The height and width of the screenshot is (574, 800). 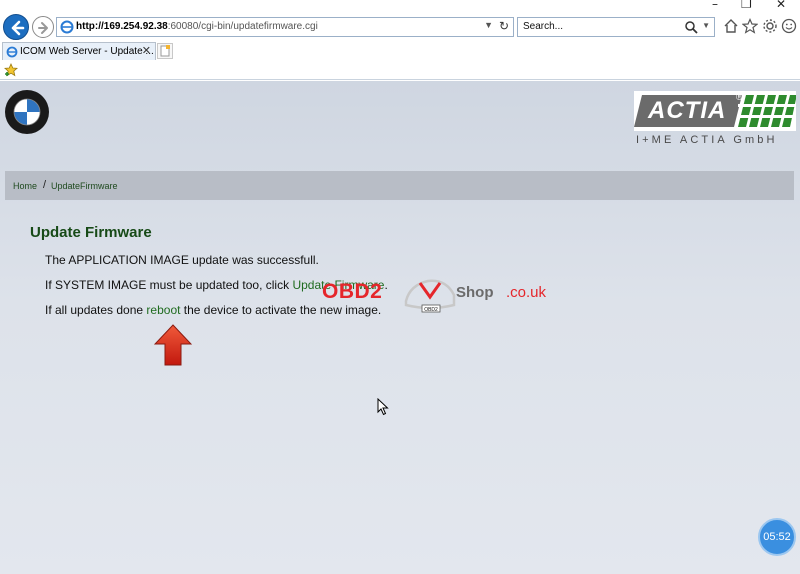 What do you see at coordinates (687, 110) in the screenshot?
I see `actia-wordmark: ACTIA` at bounding box center [687, 110].